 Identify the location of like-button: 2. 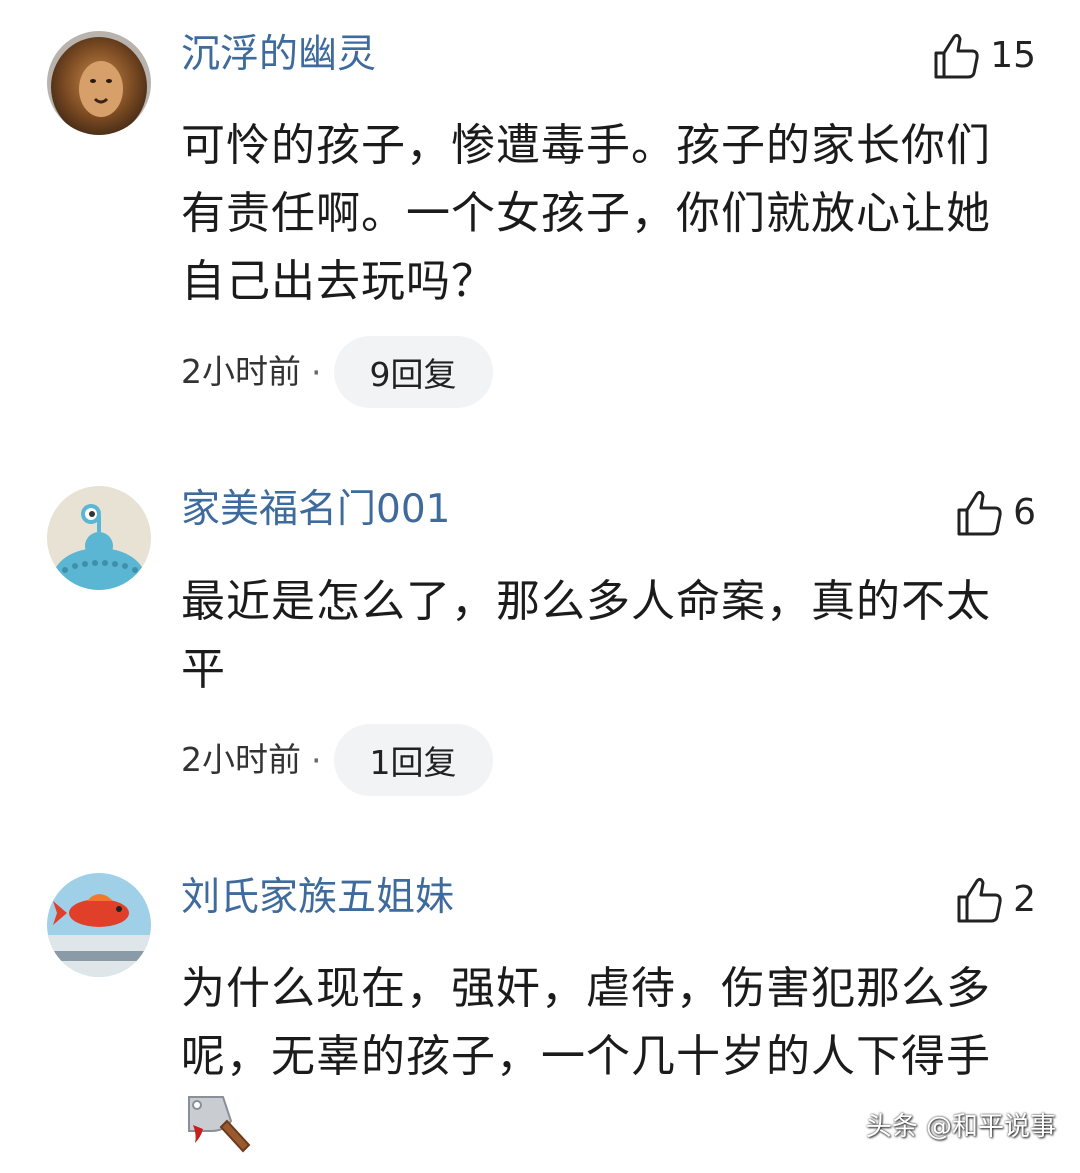
(995, 900).